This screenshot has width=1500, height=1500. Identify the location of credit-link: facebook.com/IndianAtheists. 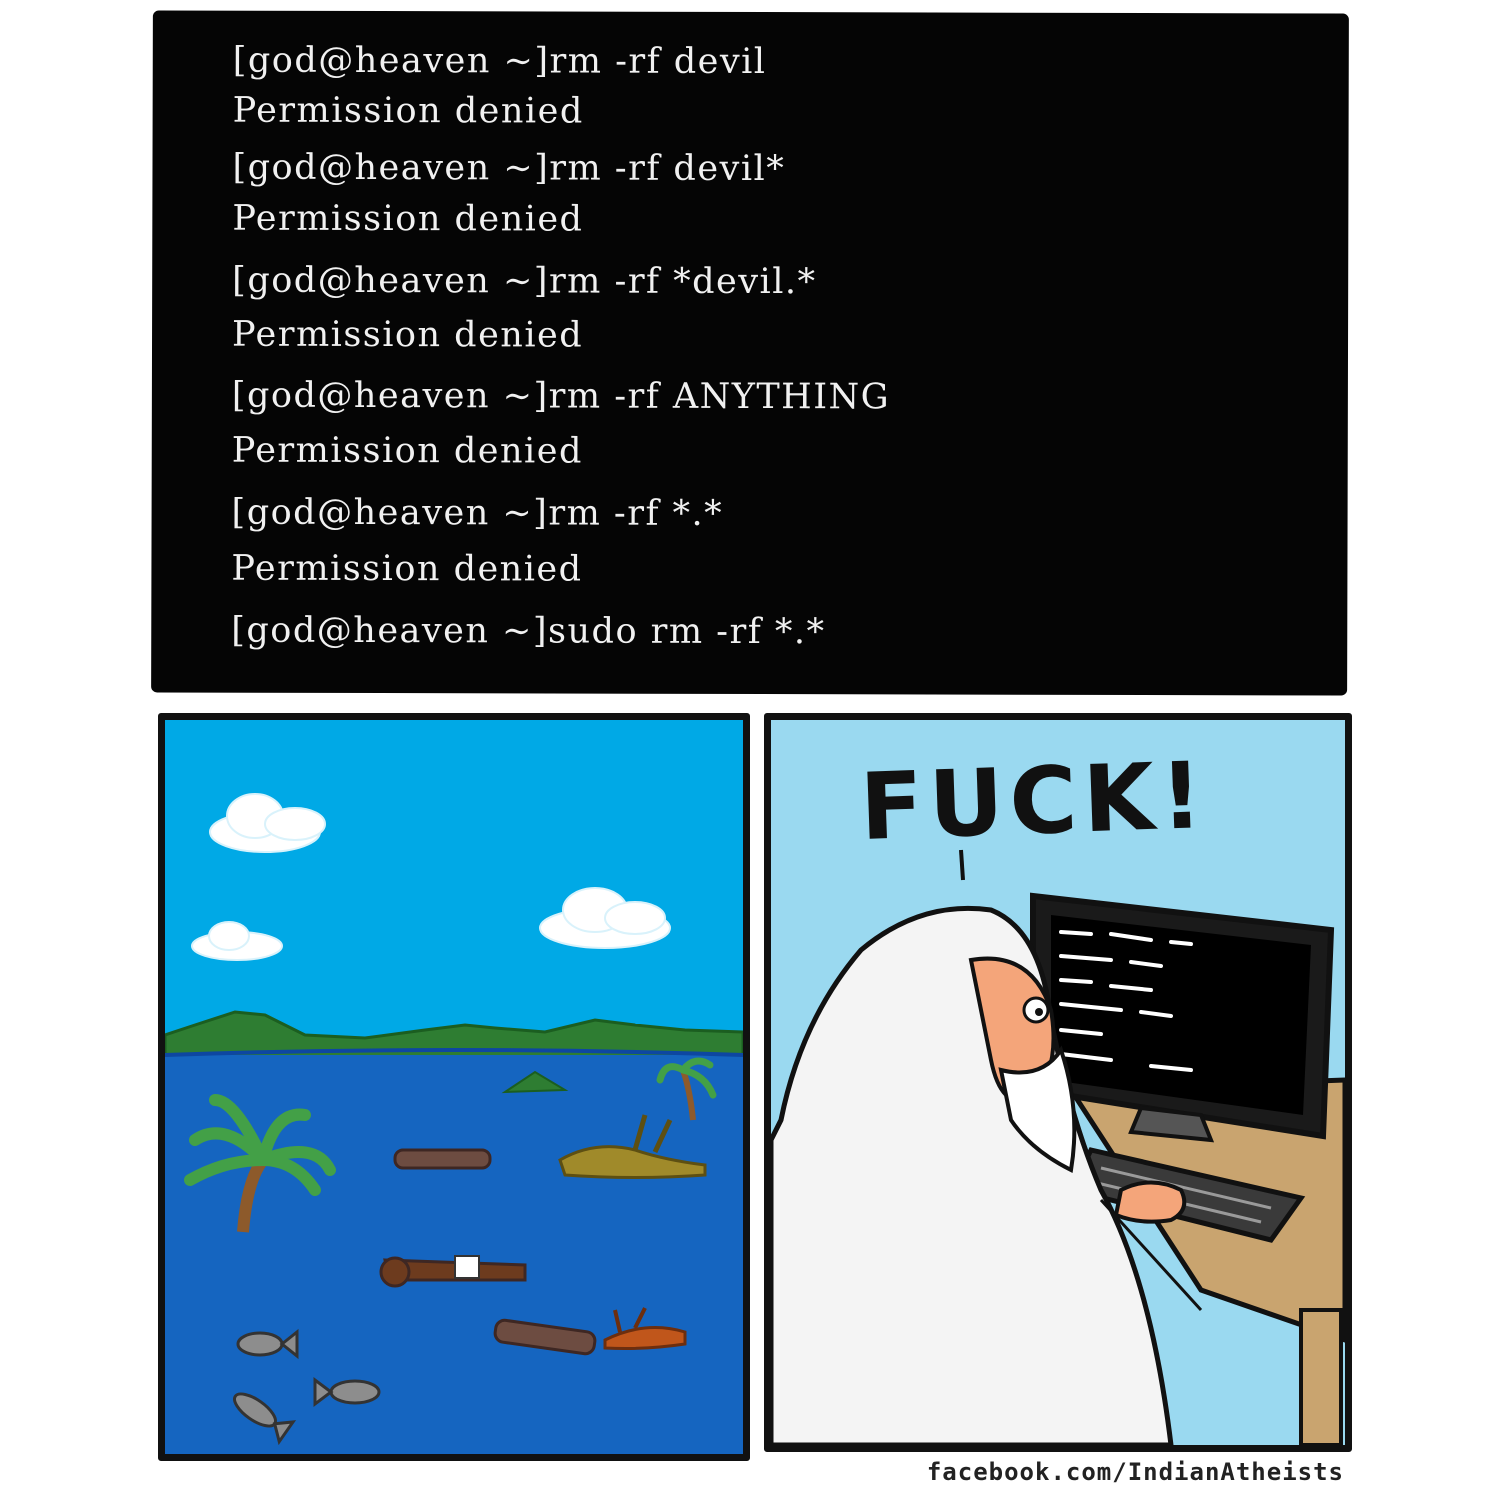
(1135, 1472).